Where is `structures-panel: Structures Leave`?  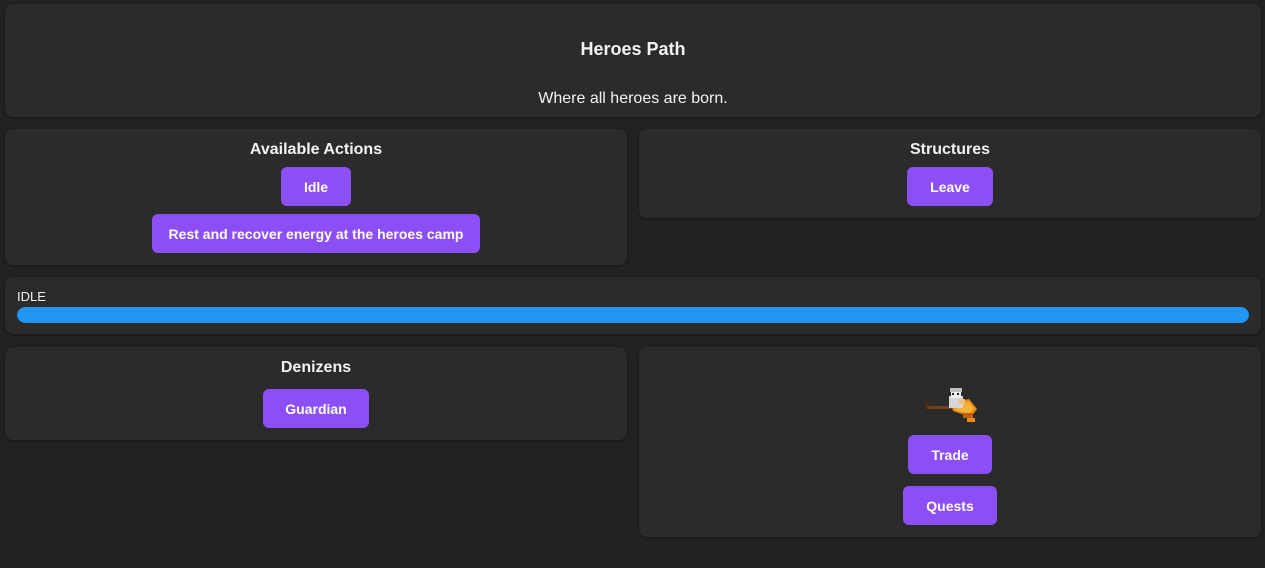 structures-panel: Structures Leave is located at coordinates (950, 173).